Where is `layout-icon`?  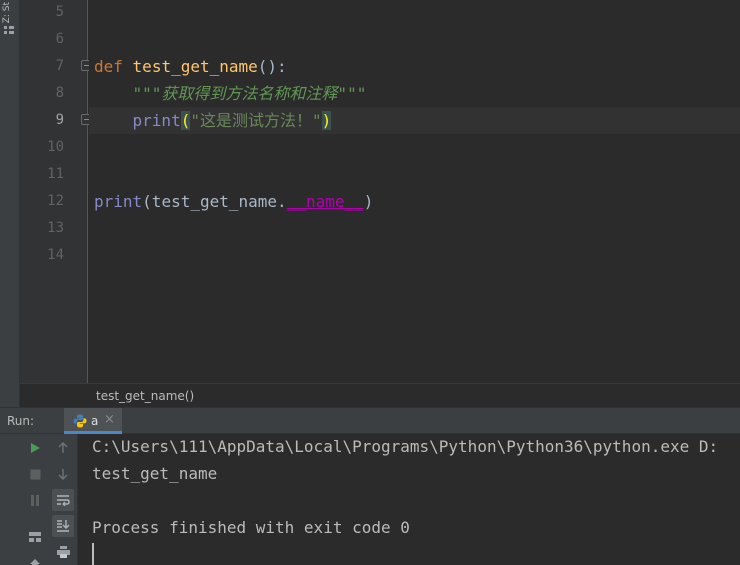 layout-icon is located at coordinates (35, 537).